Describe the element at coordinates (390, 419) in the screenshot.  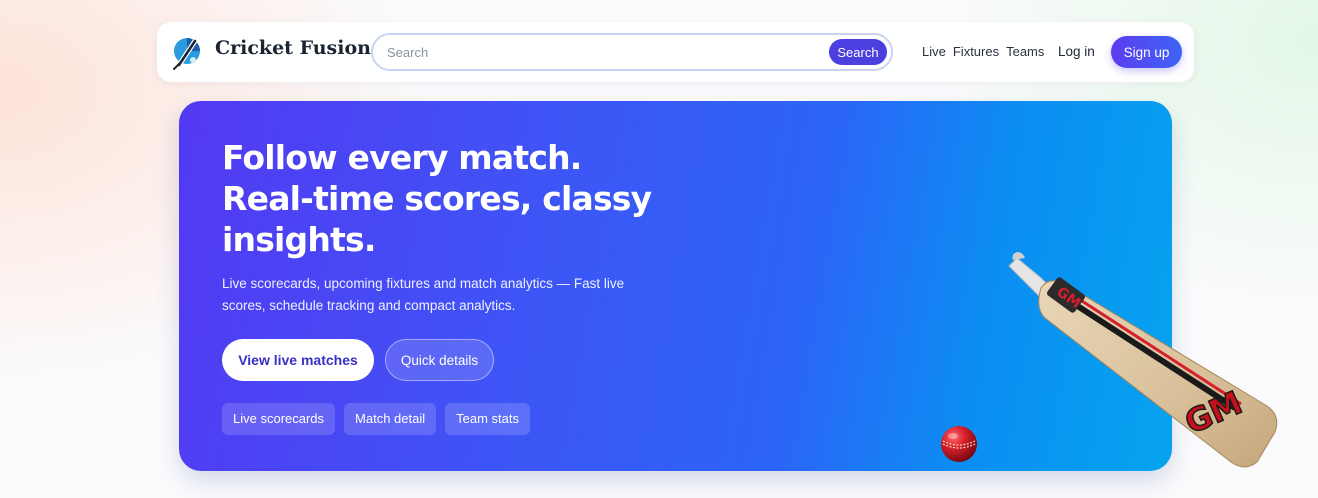
I see `chip-match-detail: Match detail` at that location.